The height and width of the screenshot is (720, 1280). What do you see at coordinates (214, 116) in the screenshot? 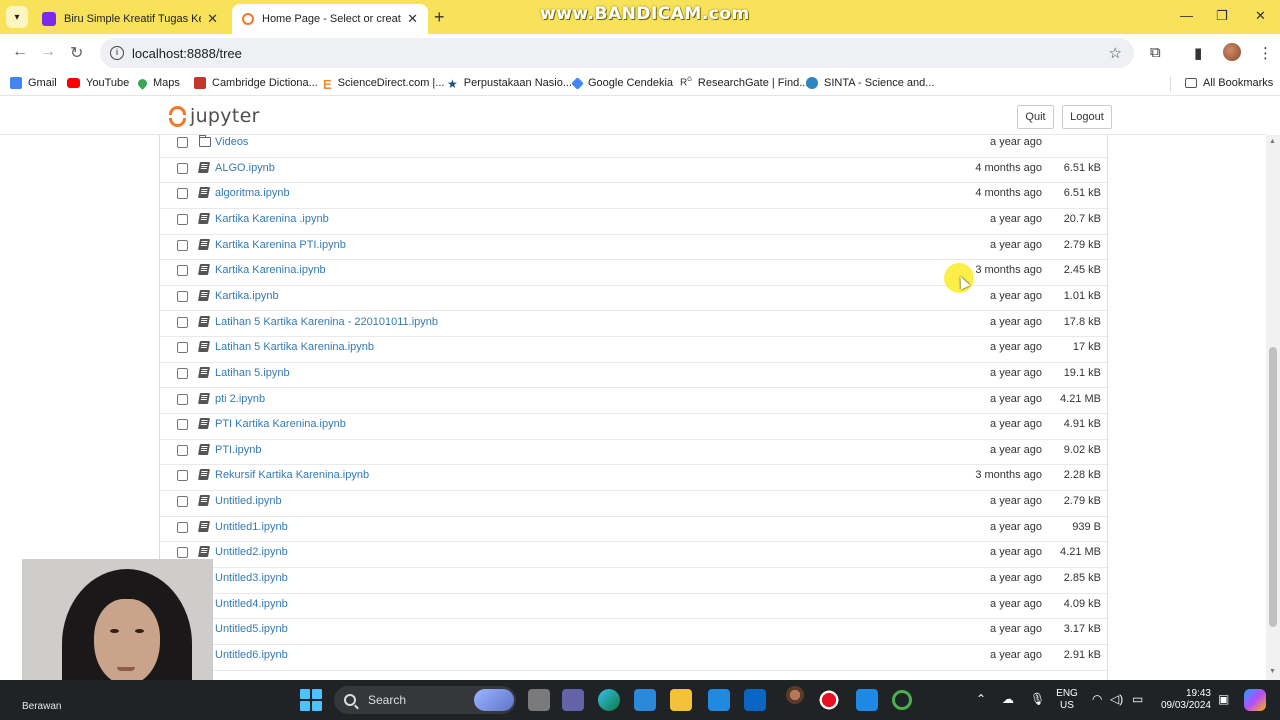
I see `jupyter-logo: jupyter` at bounding box center [214, 116].